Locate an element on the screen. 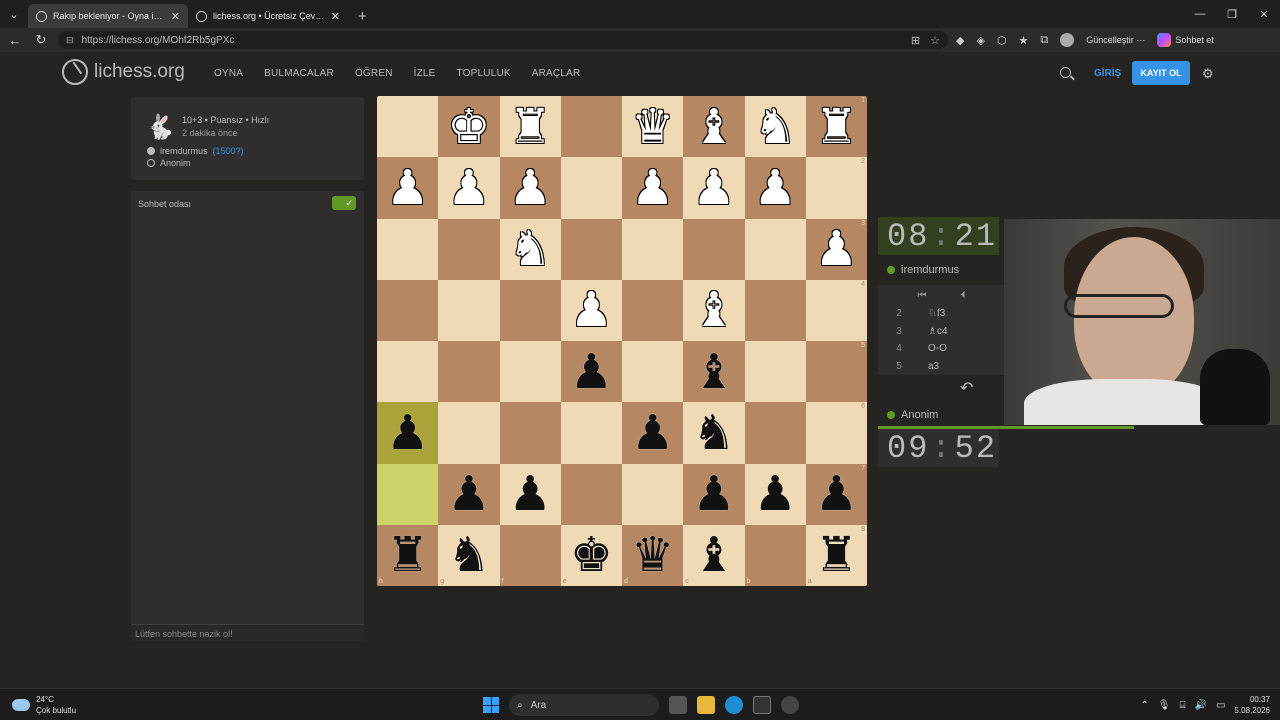 This screenshot has width=1280, height=720. minimize-icon: — is located at coordinates (1200, 14).